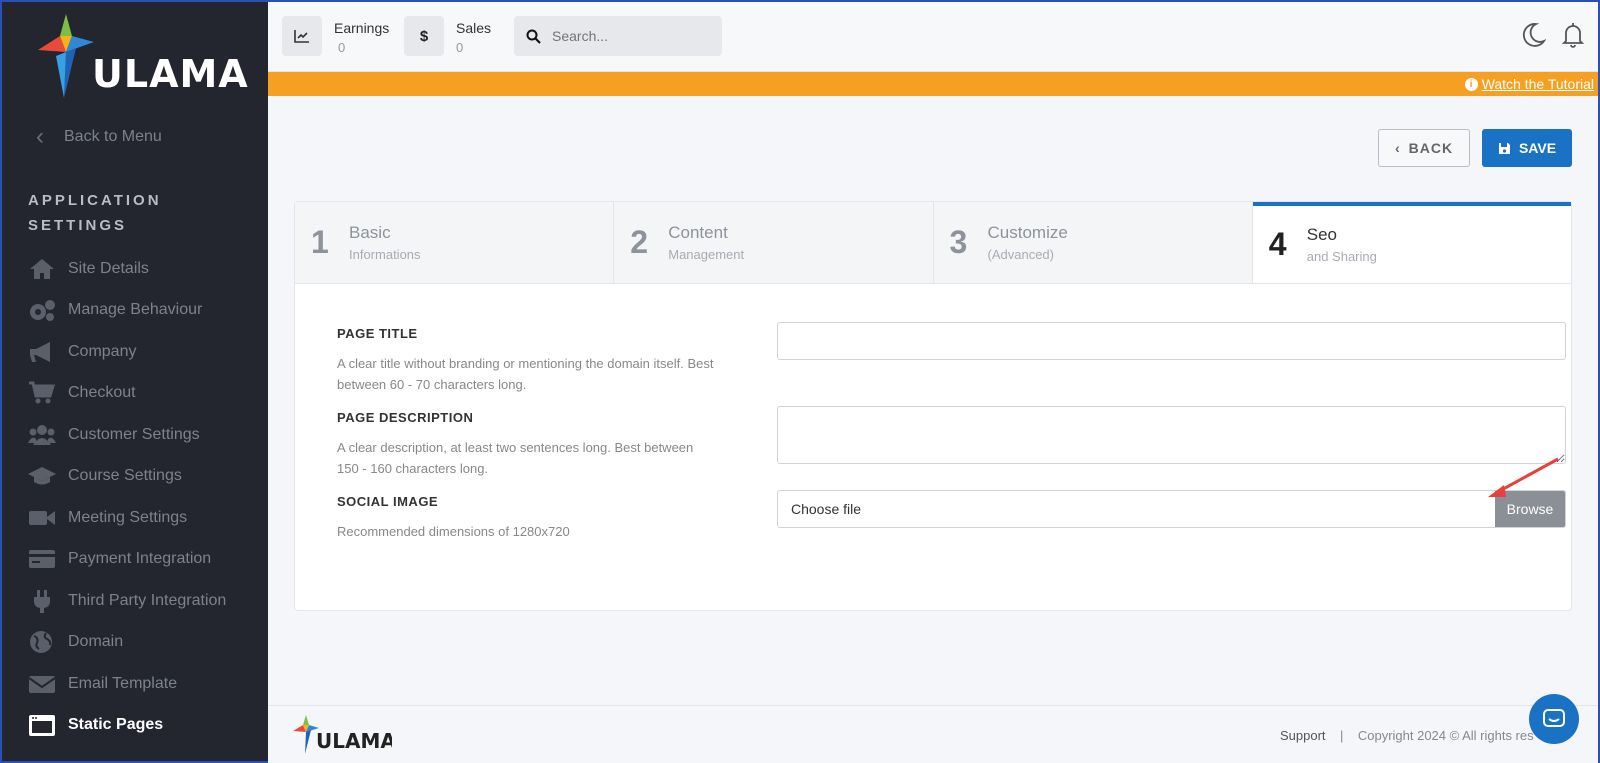  I want to click on sidebar-item-meeting-settings: Meeting Settings, so click(143, 518).